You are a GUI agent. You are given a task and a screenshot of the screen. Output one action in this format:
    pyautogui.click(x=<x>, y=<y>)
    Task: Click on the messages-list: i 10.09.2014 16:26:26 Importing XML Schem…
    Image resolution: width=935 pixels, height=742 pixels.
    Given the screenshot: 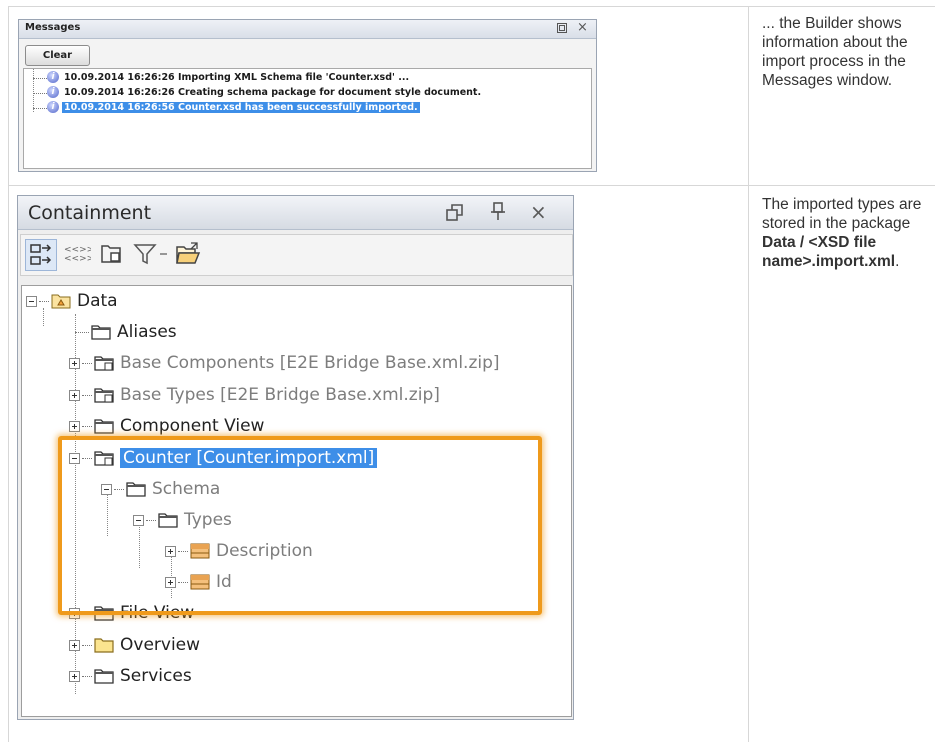 What is the action you would take?
    pyautogui.click(x=307, y=118)
    